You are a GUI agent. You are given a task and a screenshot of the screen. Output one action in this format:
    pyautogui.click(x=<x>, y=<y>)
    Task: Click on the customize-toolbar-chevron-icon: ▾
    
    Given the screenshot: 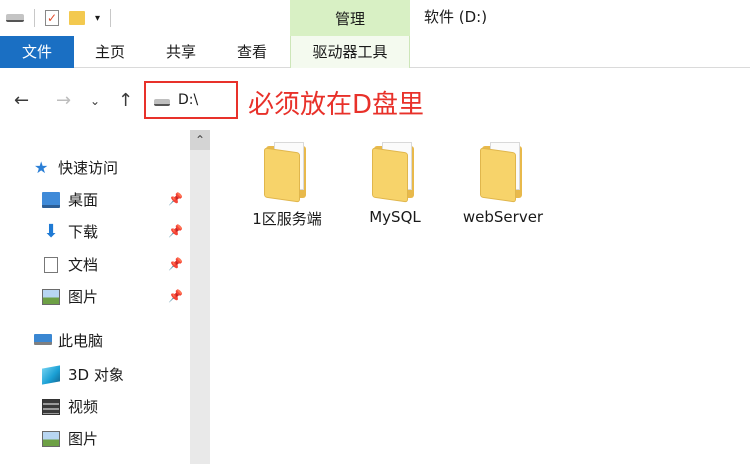 What is the action you would take?
    pyautogui.click(x=97, y=18)
    